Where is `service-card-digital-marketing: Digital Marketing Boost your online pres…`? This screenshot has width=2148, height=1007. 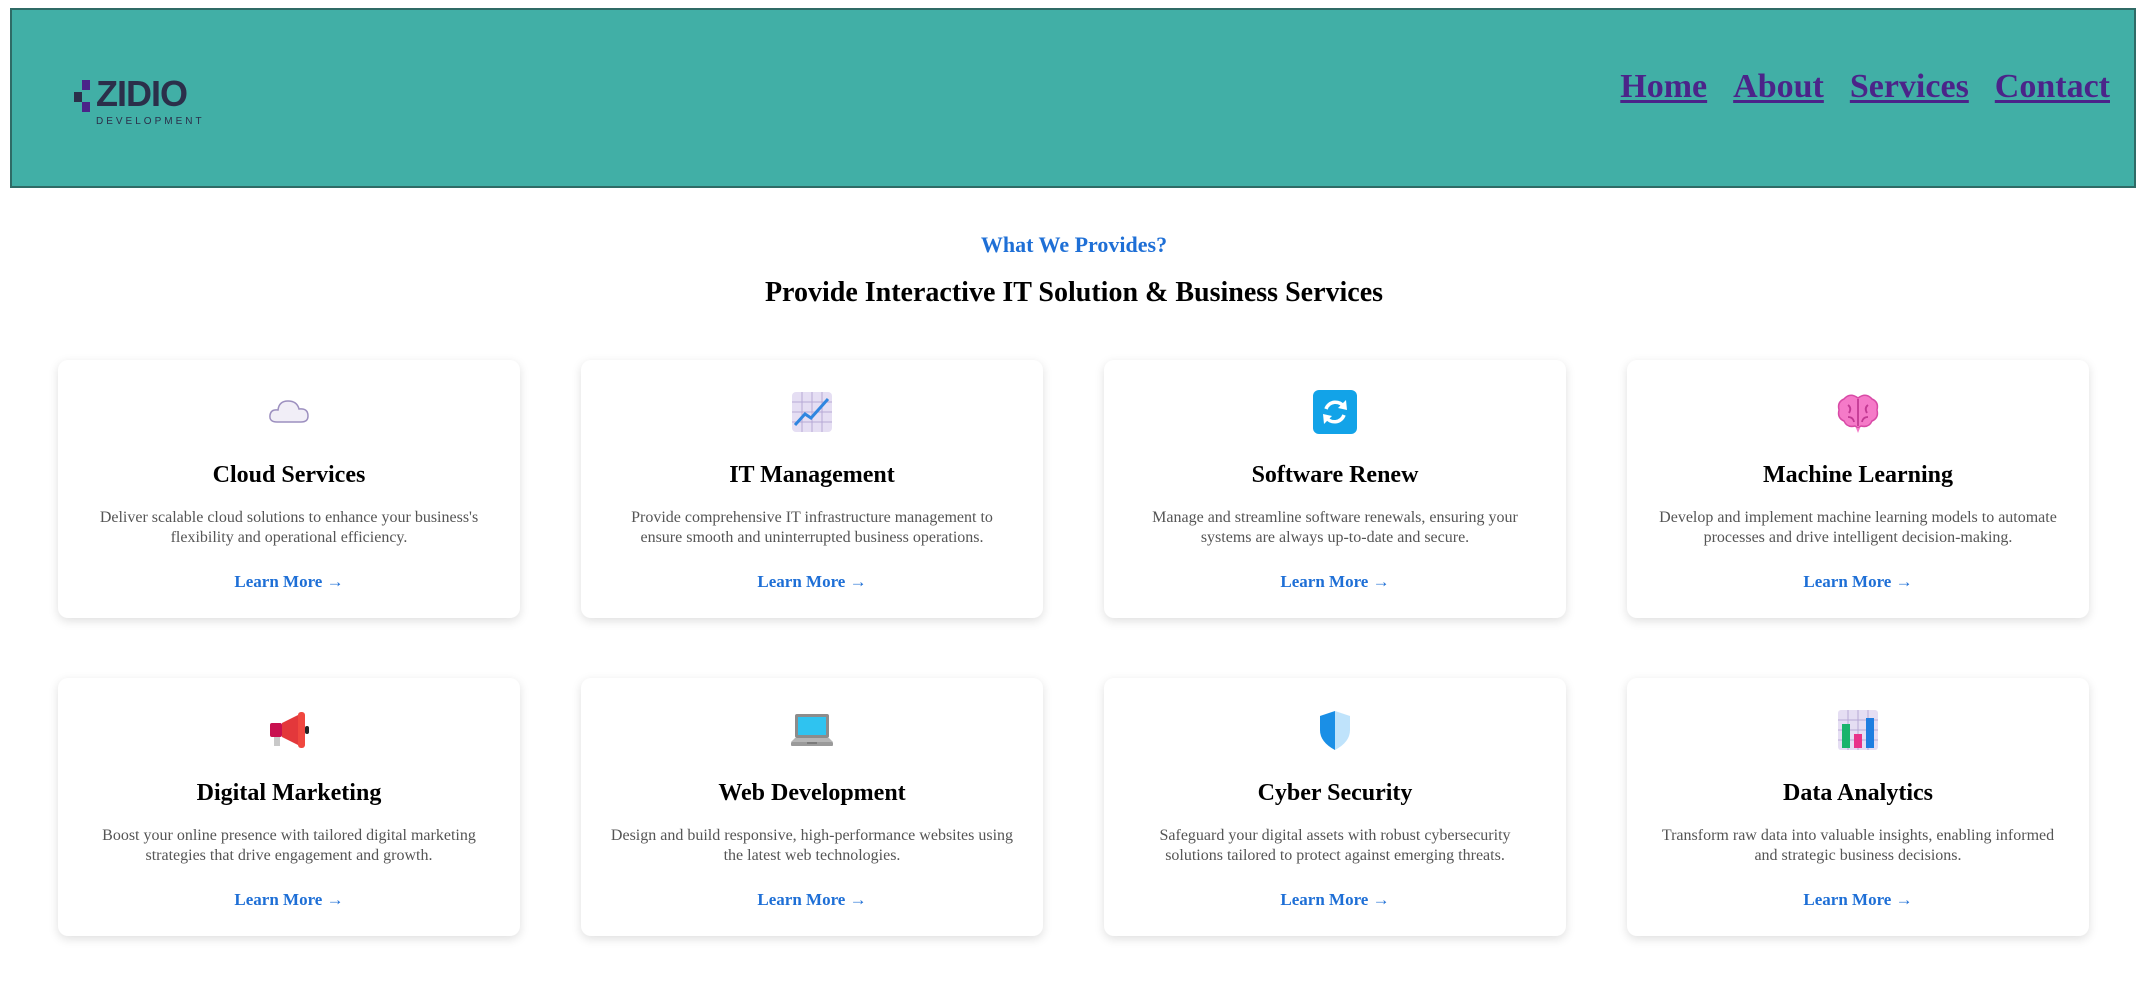 service-card-digital-marketing: Digital Marketing Boost your online pres… is located at coordinates (289, 807).